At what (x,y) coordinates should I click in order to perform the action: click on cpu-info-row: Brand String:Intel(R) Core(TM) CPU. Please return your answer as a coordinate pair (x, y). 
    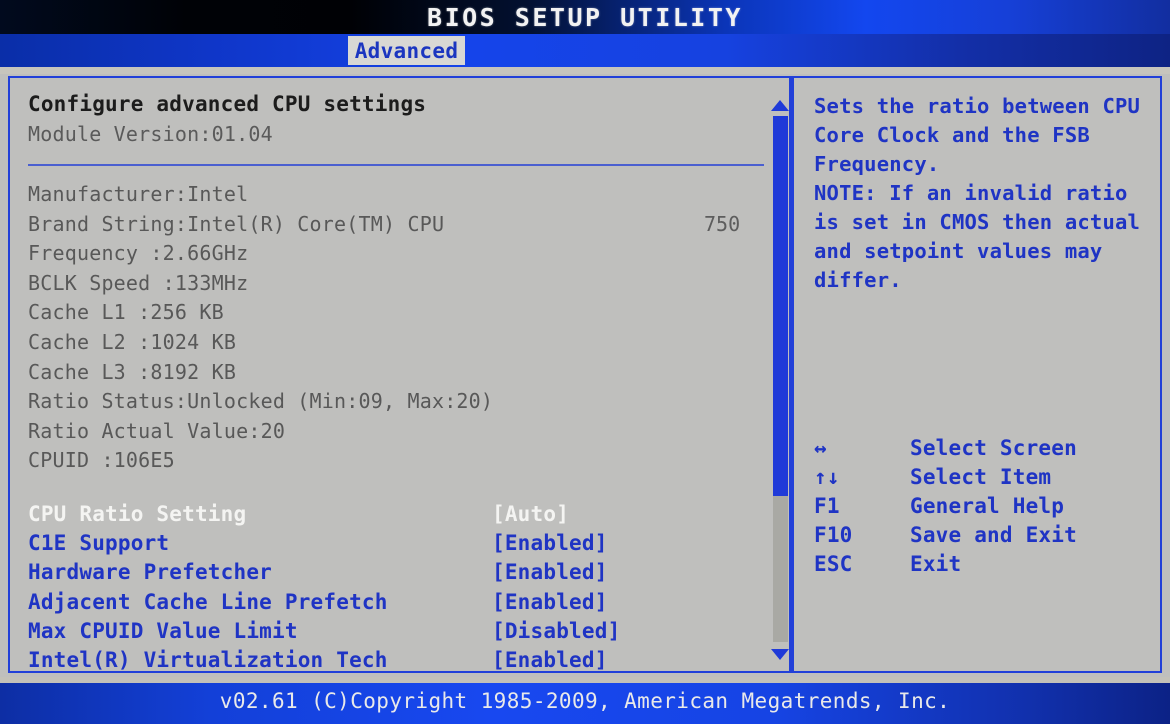
    Looking at the image, I should click on (236, 224).